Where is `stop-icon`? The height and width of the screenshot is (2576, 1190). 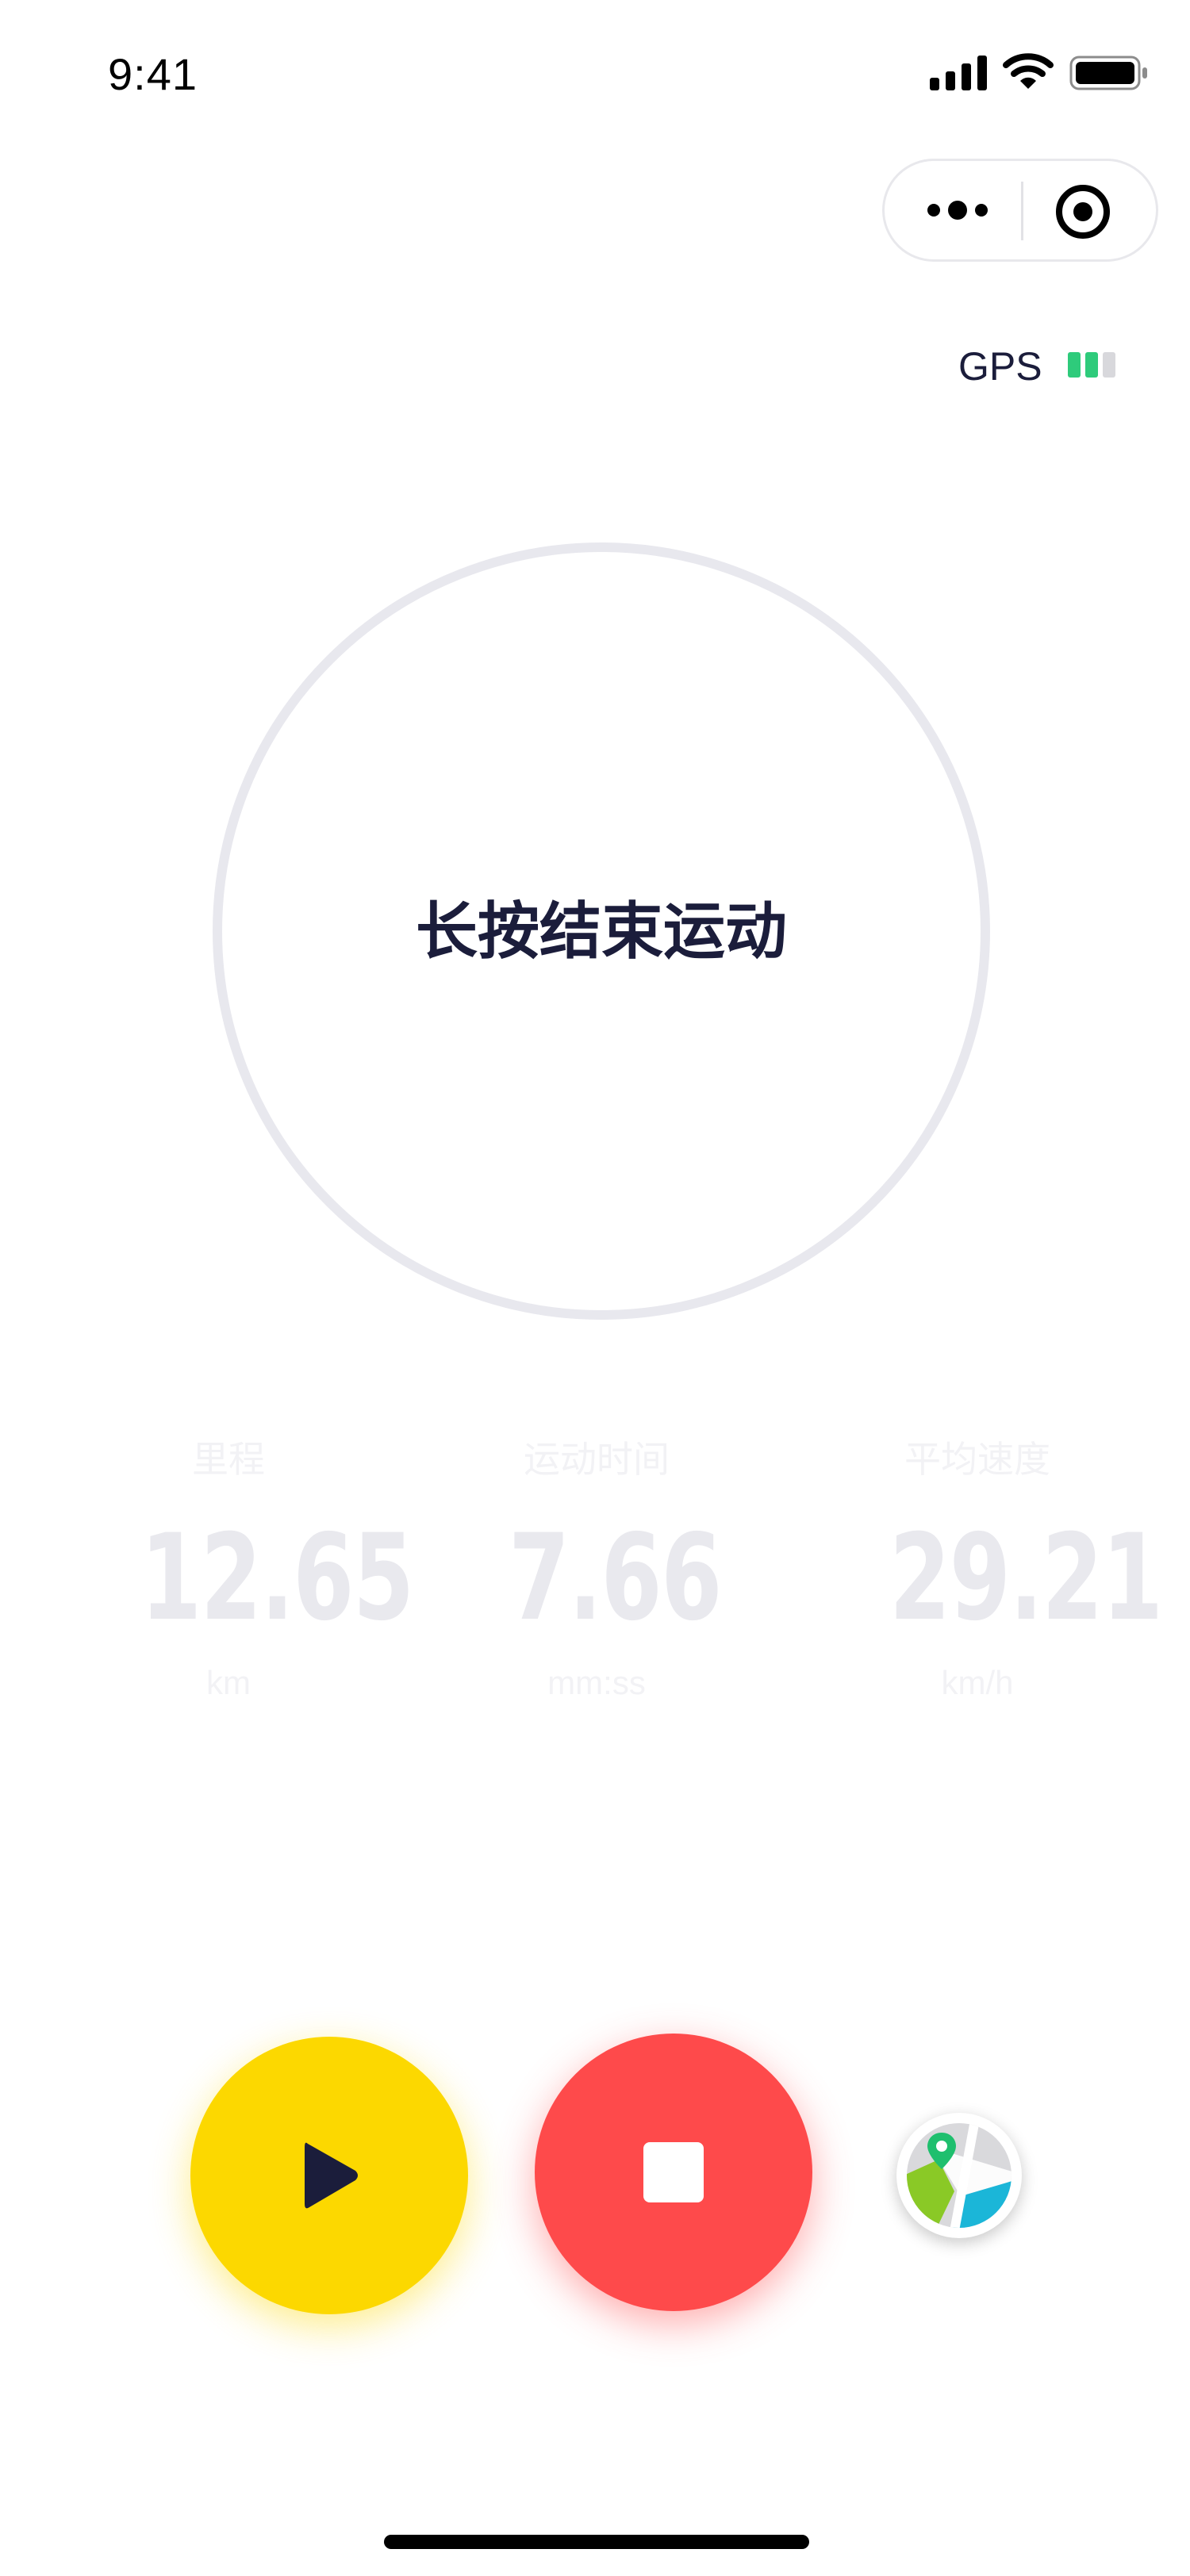 stop-icon is located at coordinates (673, 2172).